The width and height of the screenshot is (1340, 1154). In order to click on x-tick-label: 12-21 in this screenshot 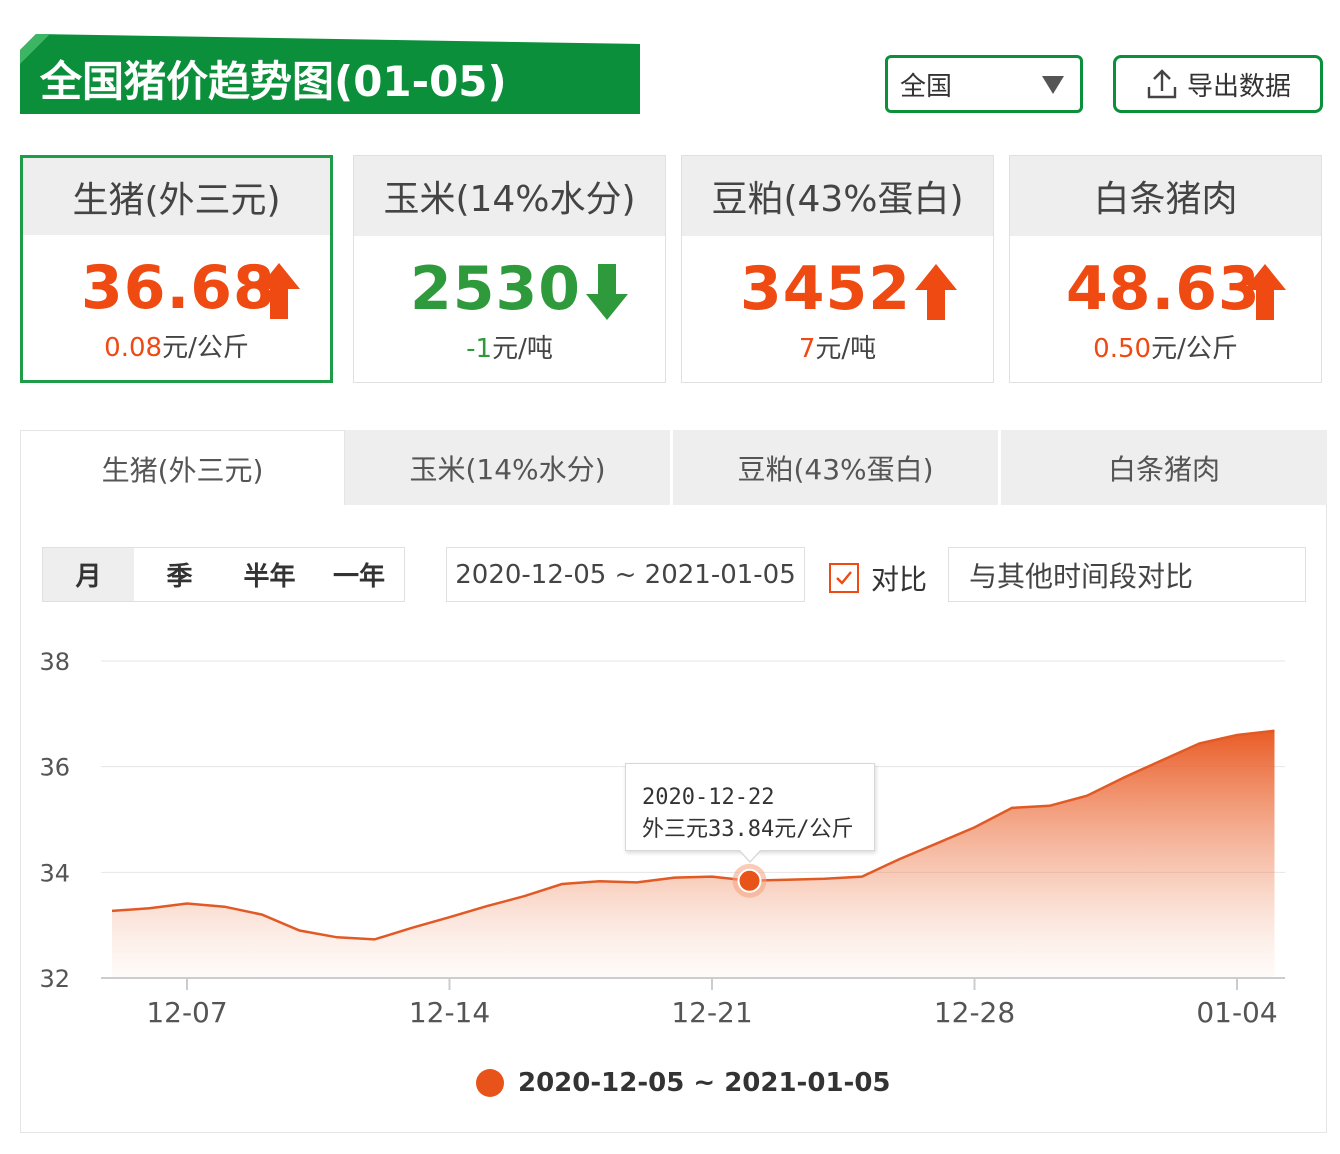, I will do `click(711, 1012)`.